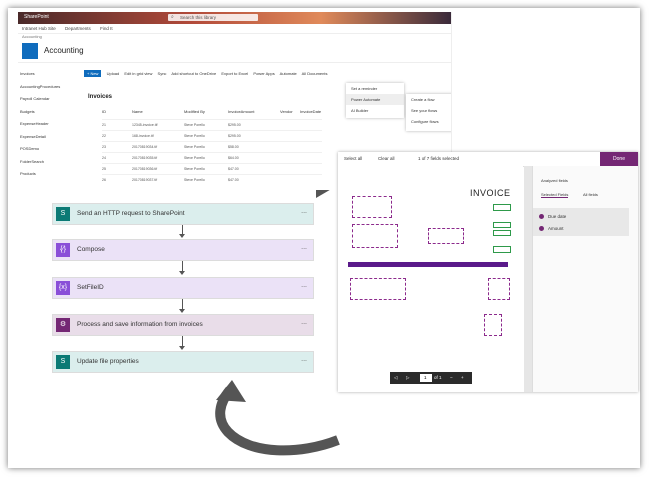  I want to click on tab-selected-fields: Selected Fields, so click(555, 195).